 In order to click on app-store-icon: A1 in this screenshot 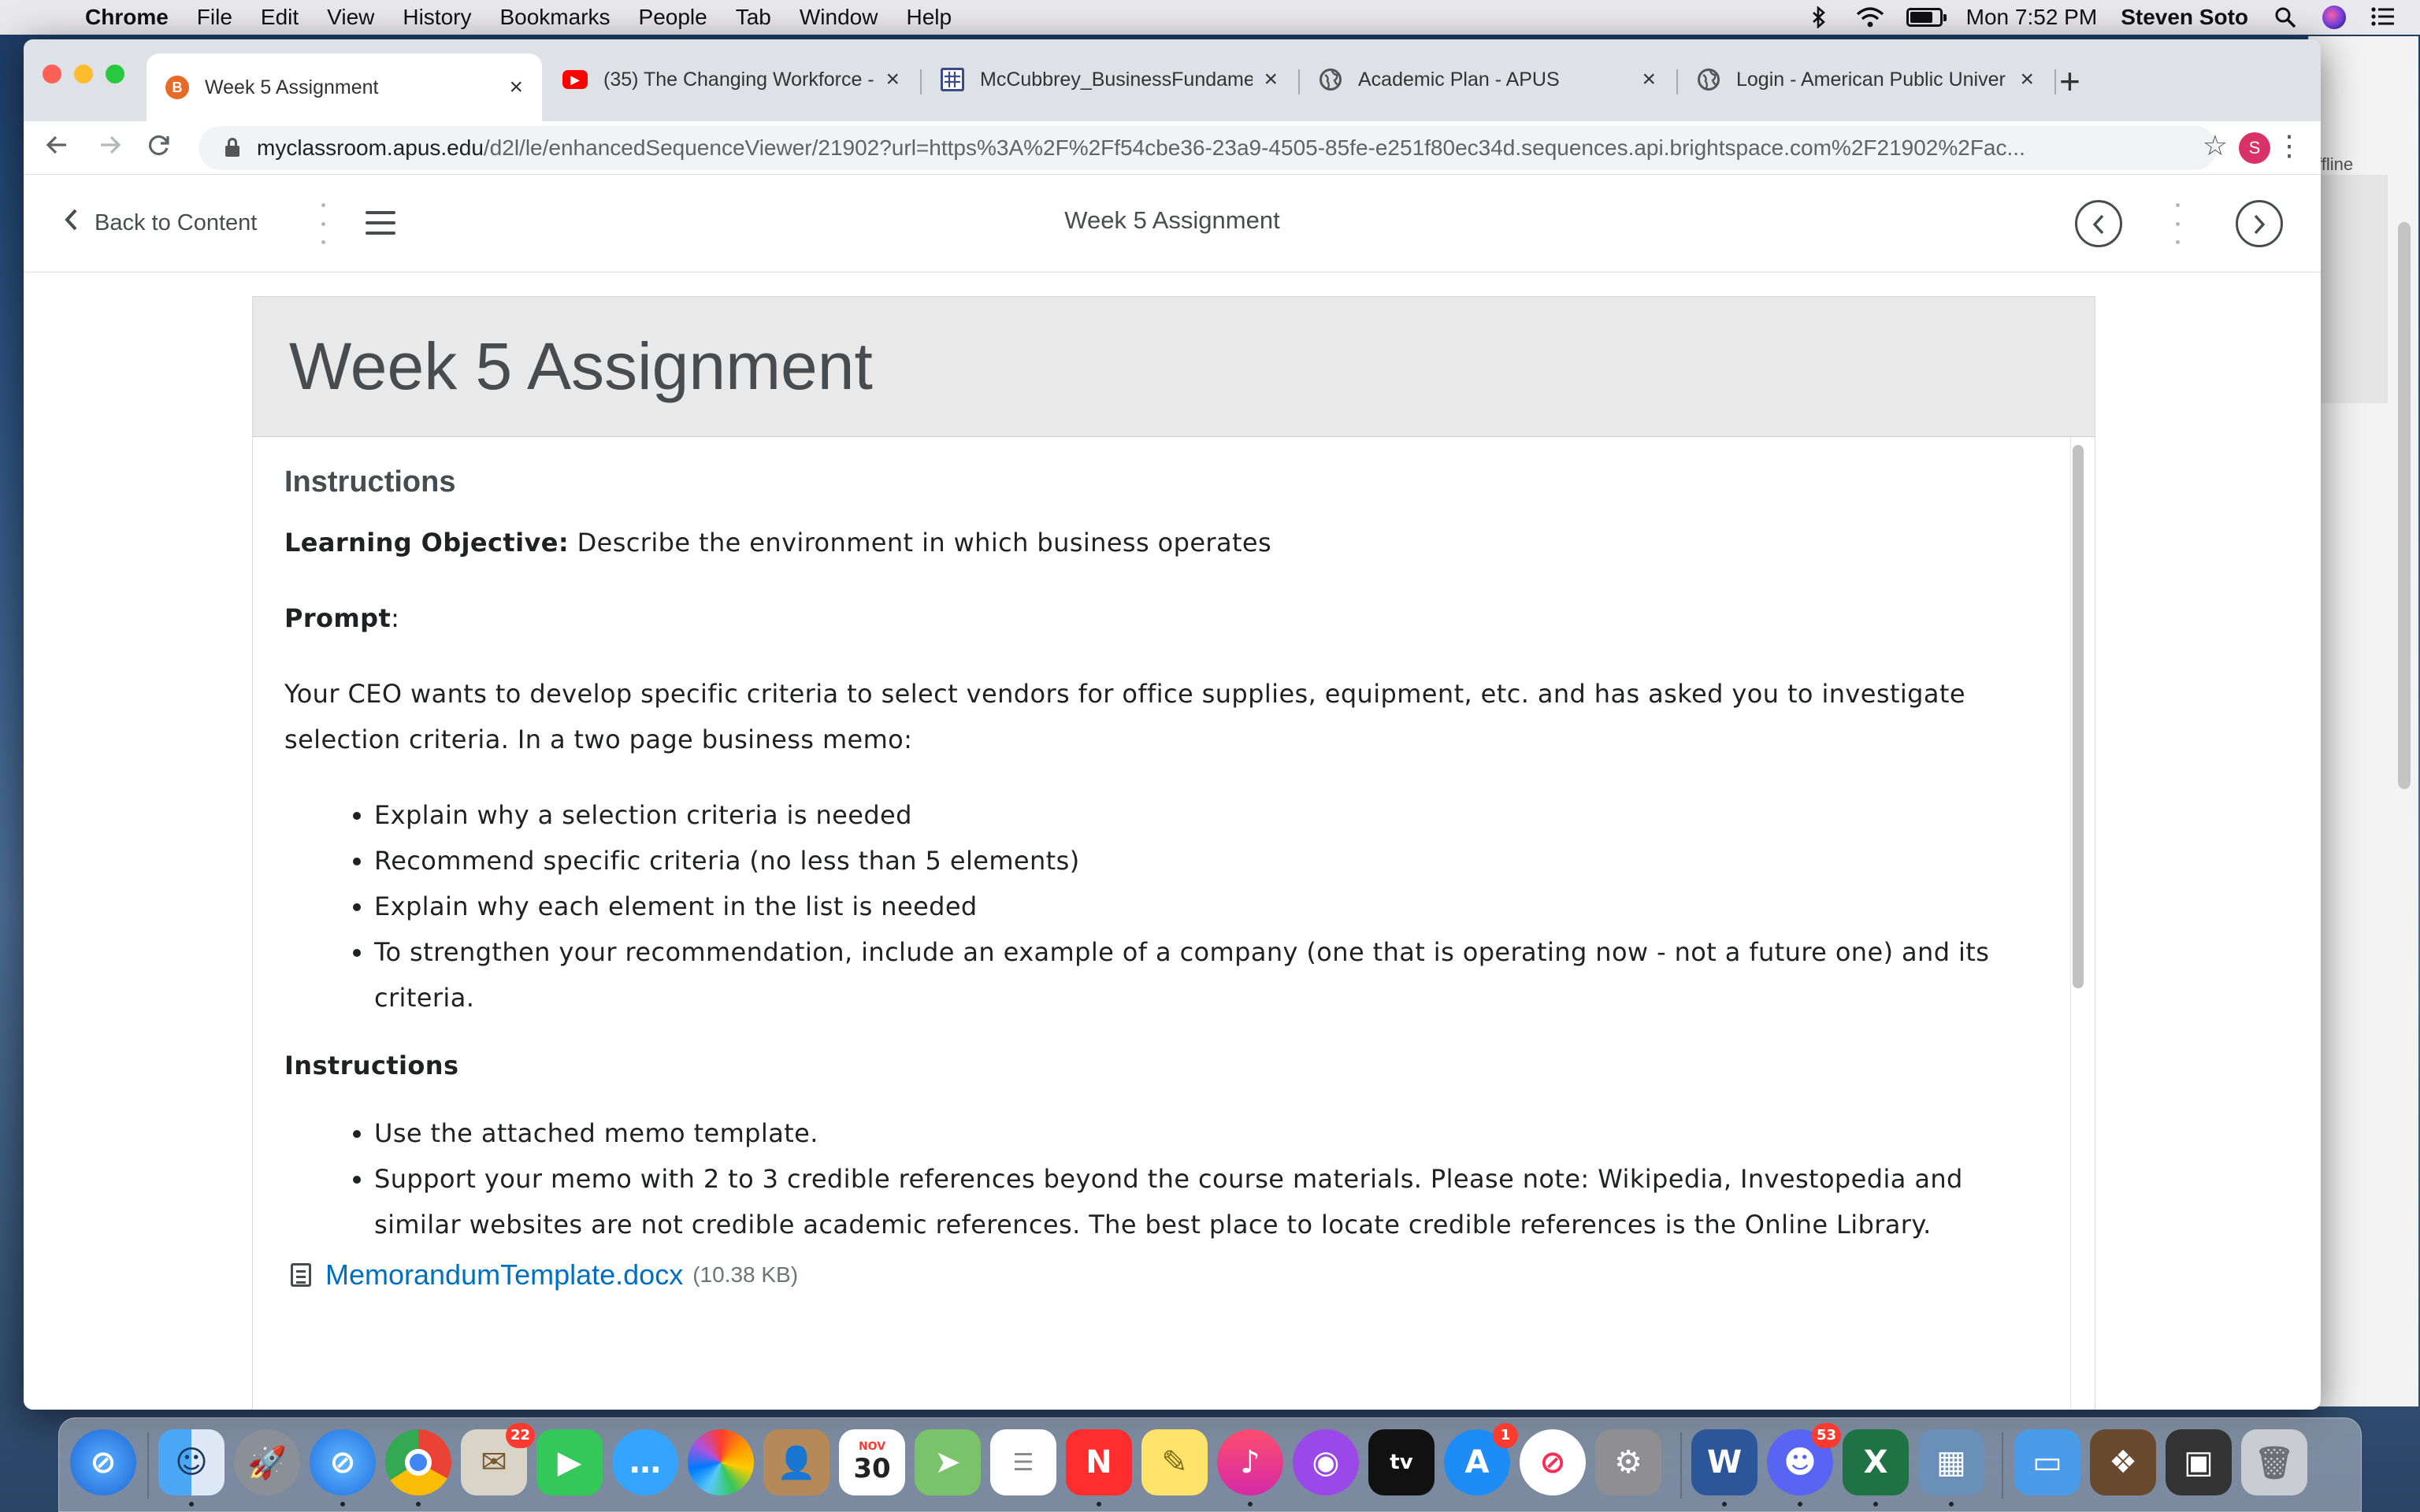, I will do `click(1481, 1459)`.